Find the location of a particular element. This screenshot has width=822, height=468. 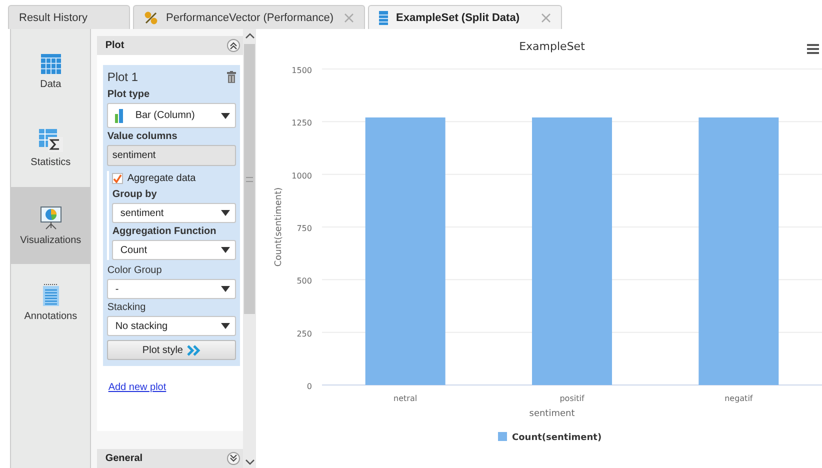

axis-title: sentiment is located at coordinates (552, 414).